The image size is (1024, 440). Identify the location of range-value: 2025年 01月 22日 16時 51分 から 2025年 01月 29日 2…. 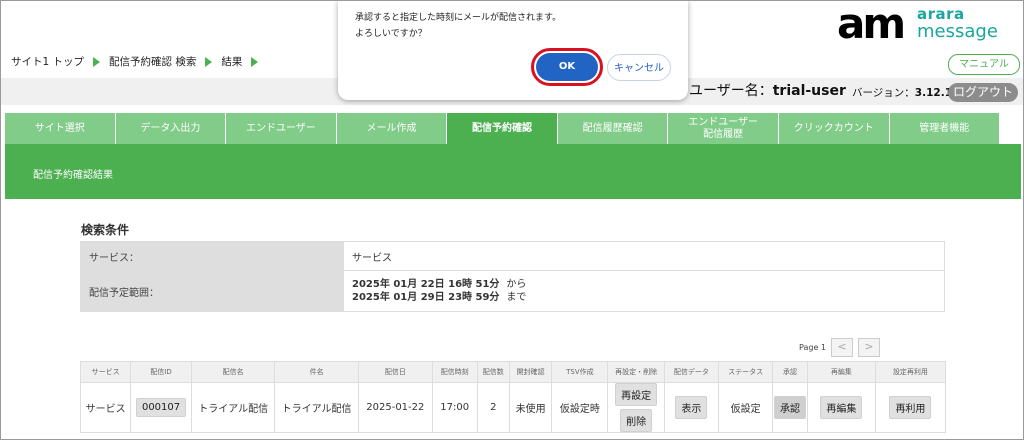
(644, 291).